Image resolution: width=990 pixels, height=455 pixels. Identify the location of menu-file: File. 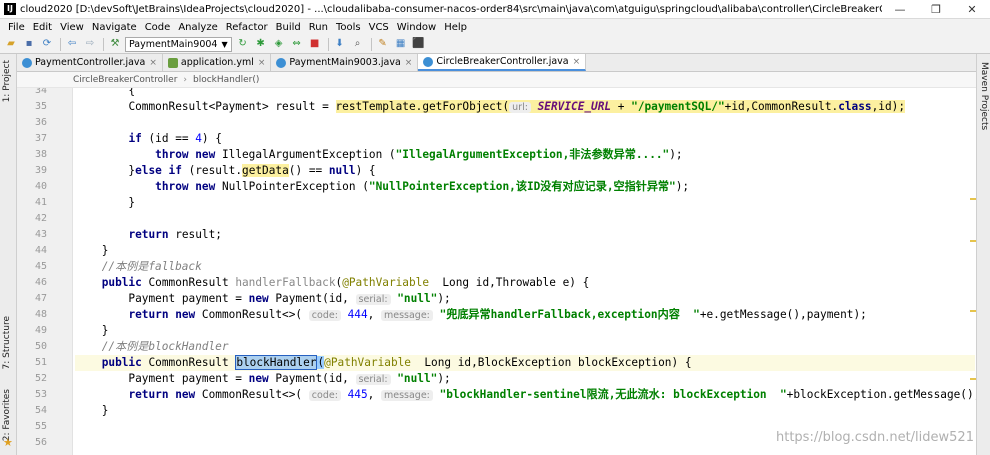
(16, 27).